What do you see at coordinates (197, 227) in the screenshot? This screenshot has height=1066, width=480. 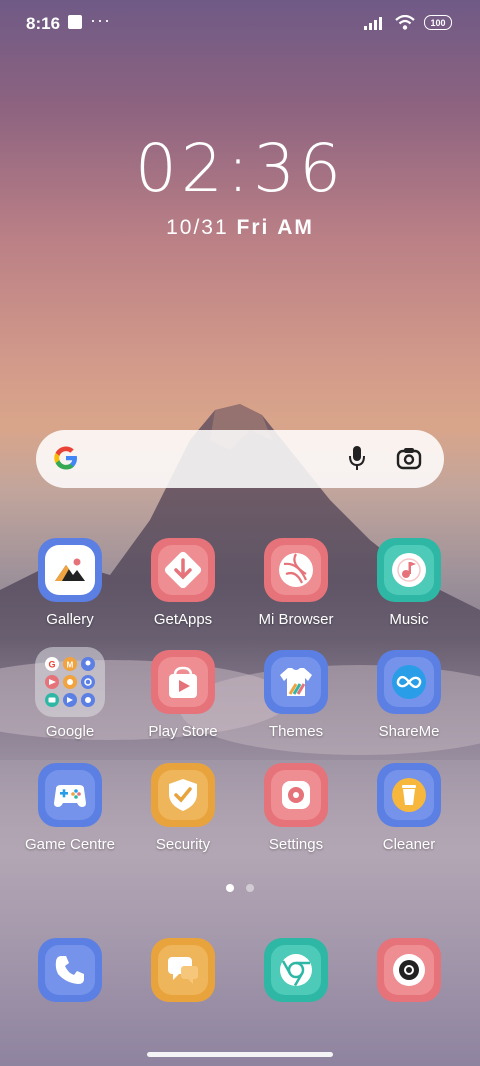 I see `date-text: 10/31` at bounding box center [197, 227].